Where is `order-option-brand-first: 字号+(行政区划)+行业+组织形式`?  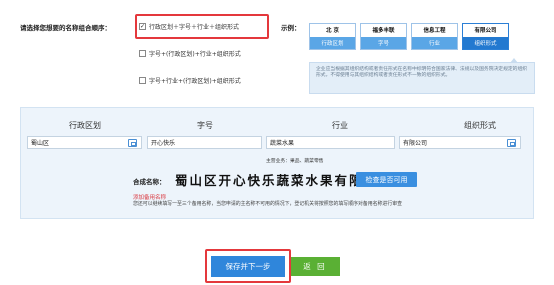
order-option-brand-first: 字号+(行政区划)+行业+组织形式 is located at coordinates (190, 53).